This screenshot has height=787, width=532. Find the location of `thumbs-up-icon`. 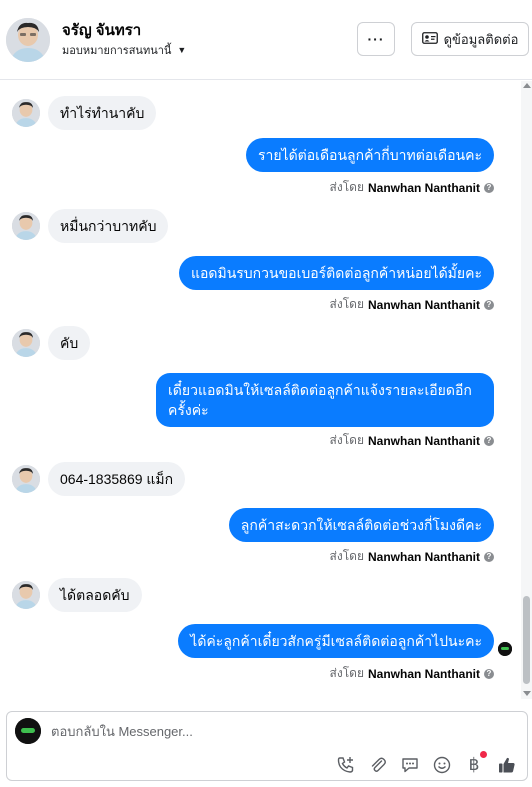

thumbs-up-icon is located at coordinates (507, 765).